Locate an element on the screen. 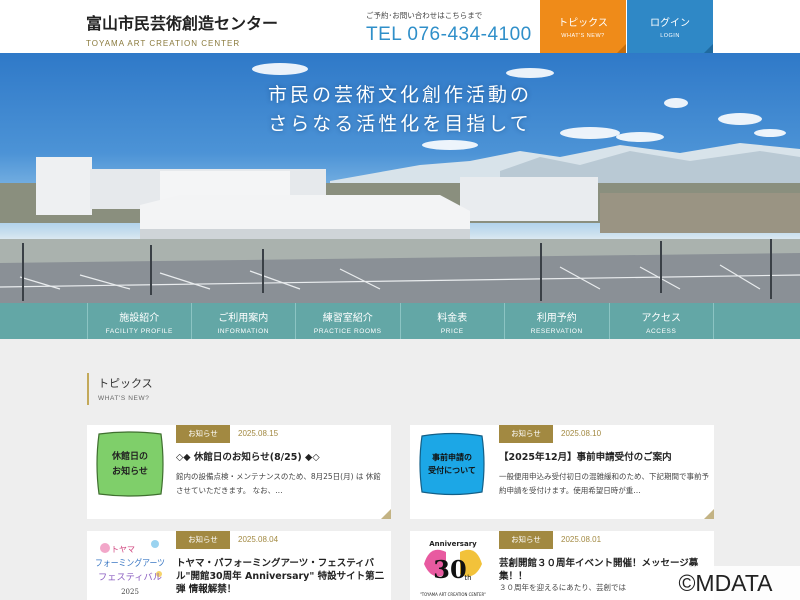 The image size is (800, 600). phone-number: TEL 076-434-4100 is located at coordinates (449, 35).